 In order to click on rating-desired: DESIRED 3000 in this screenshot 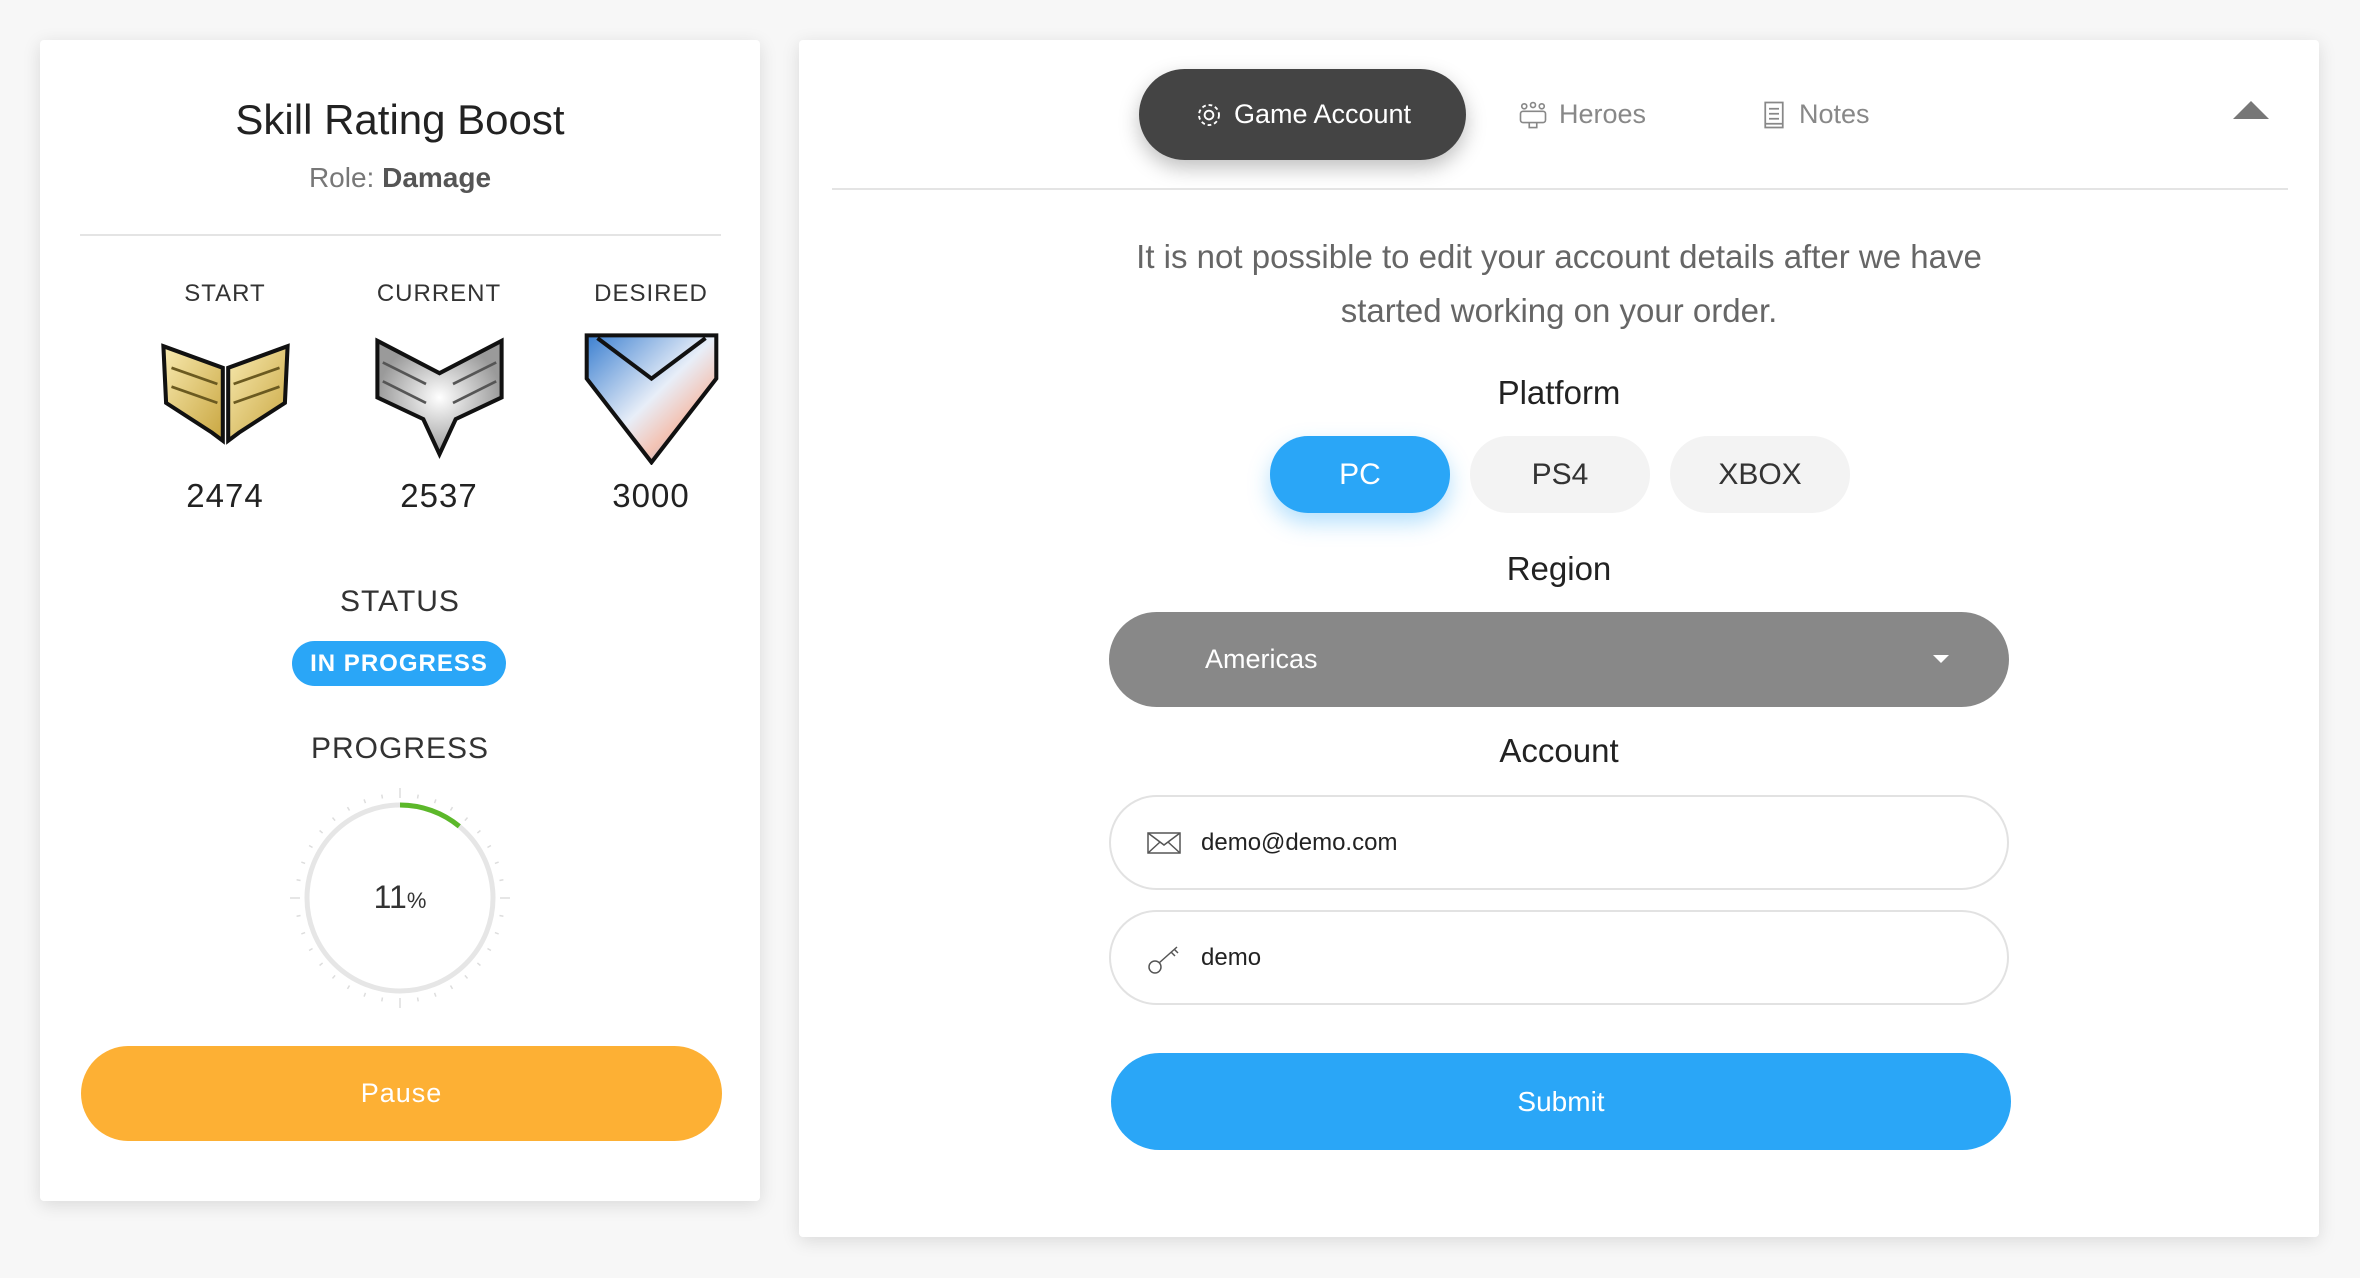, I will do `click(651, 397)`.